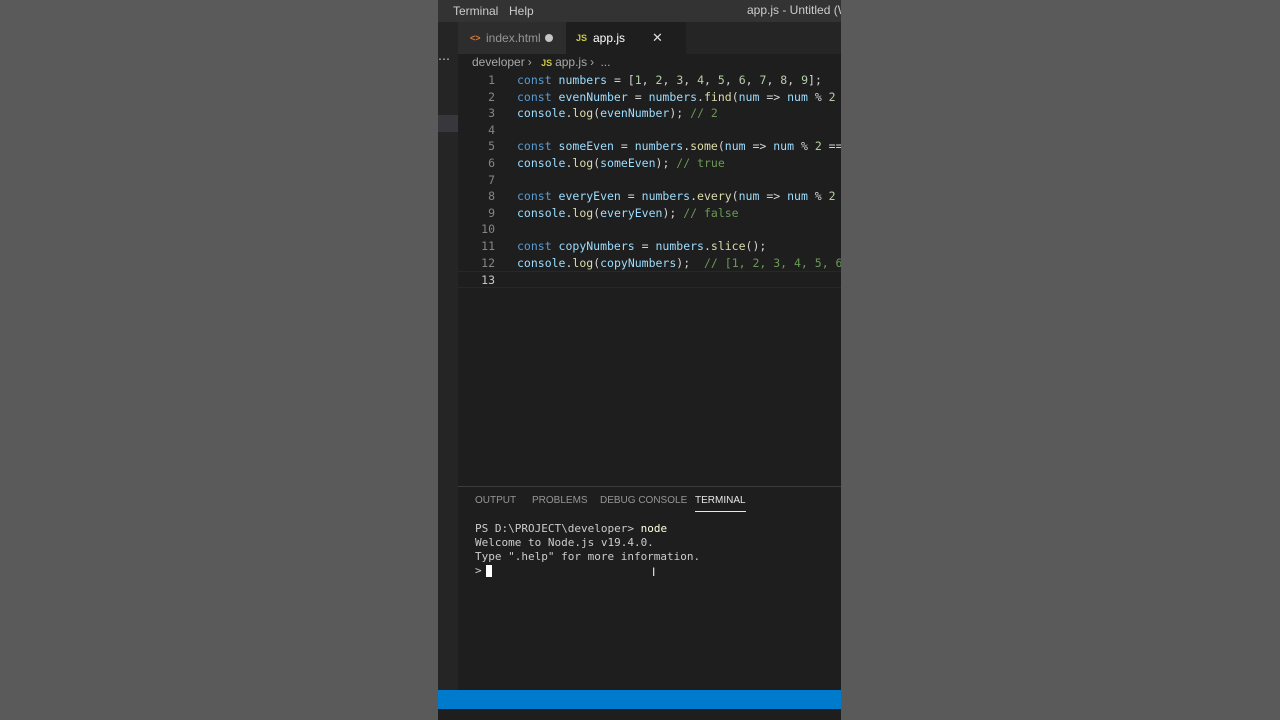  Describe the element at coordinates (571, 62) in the screenshot. I see `breadcrumb-file: app.js` at that location.